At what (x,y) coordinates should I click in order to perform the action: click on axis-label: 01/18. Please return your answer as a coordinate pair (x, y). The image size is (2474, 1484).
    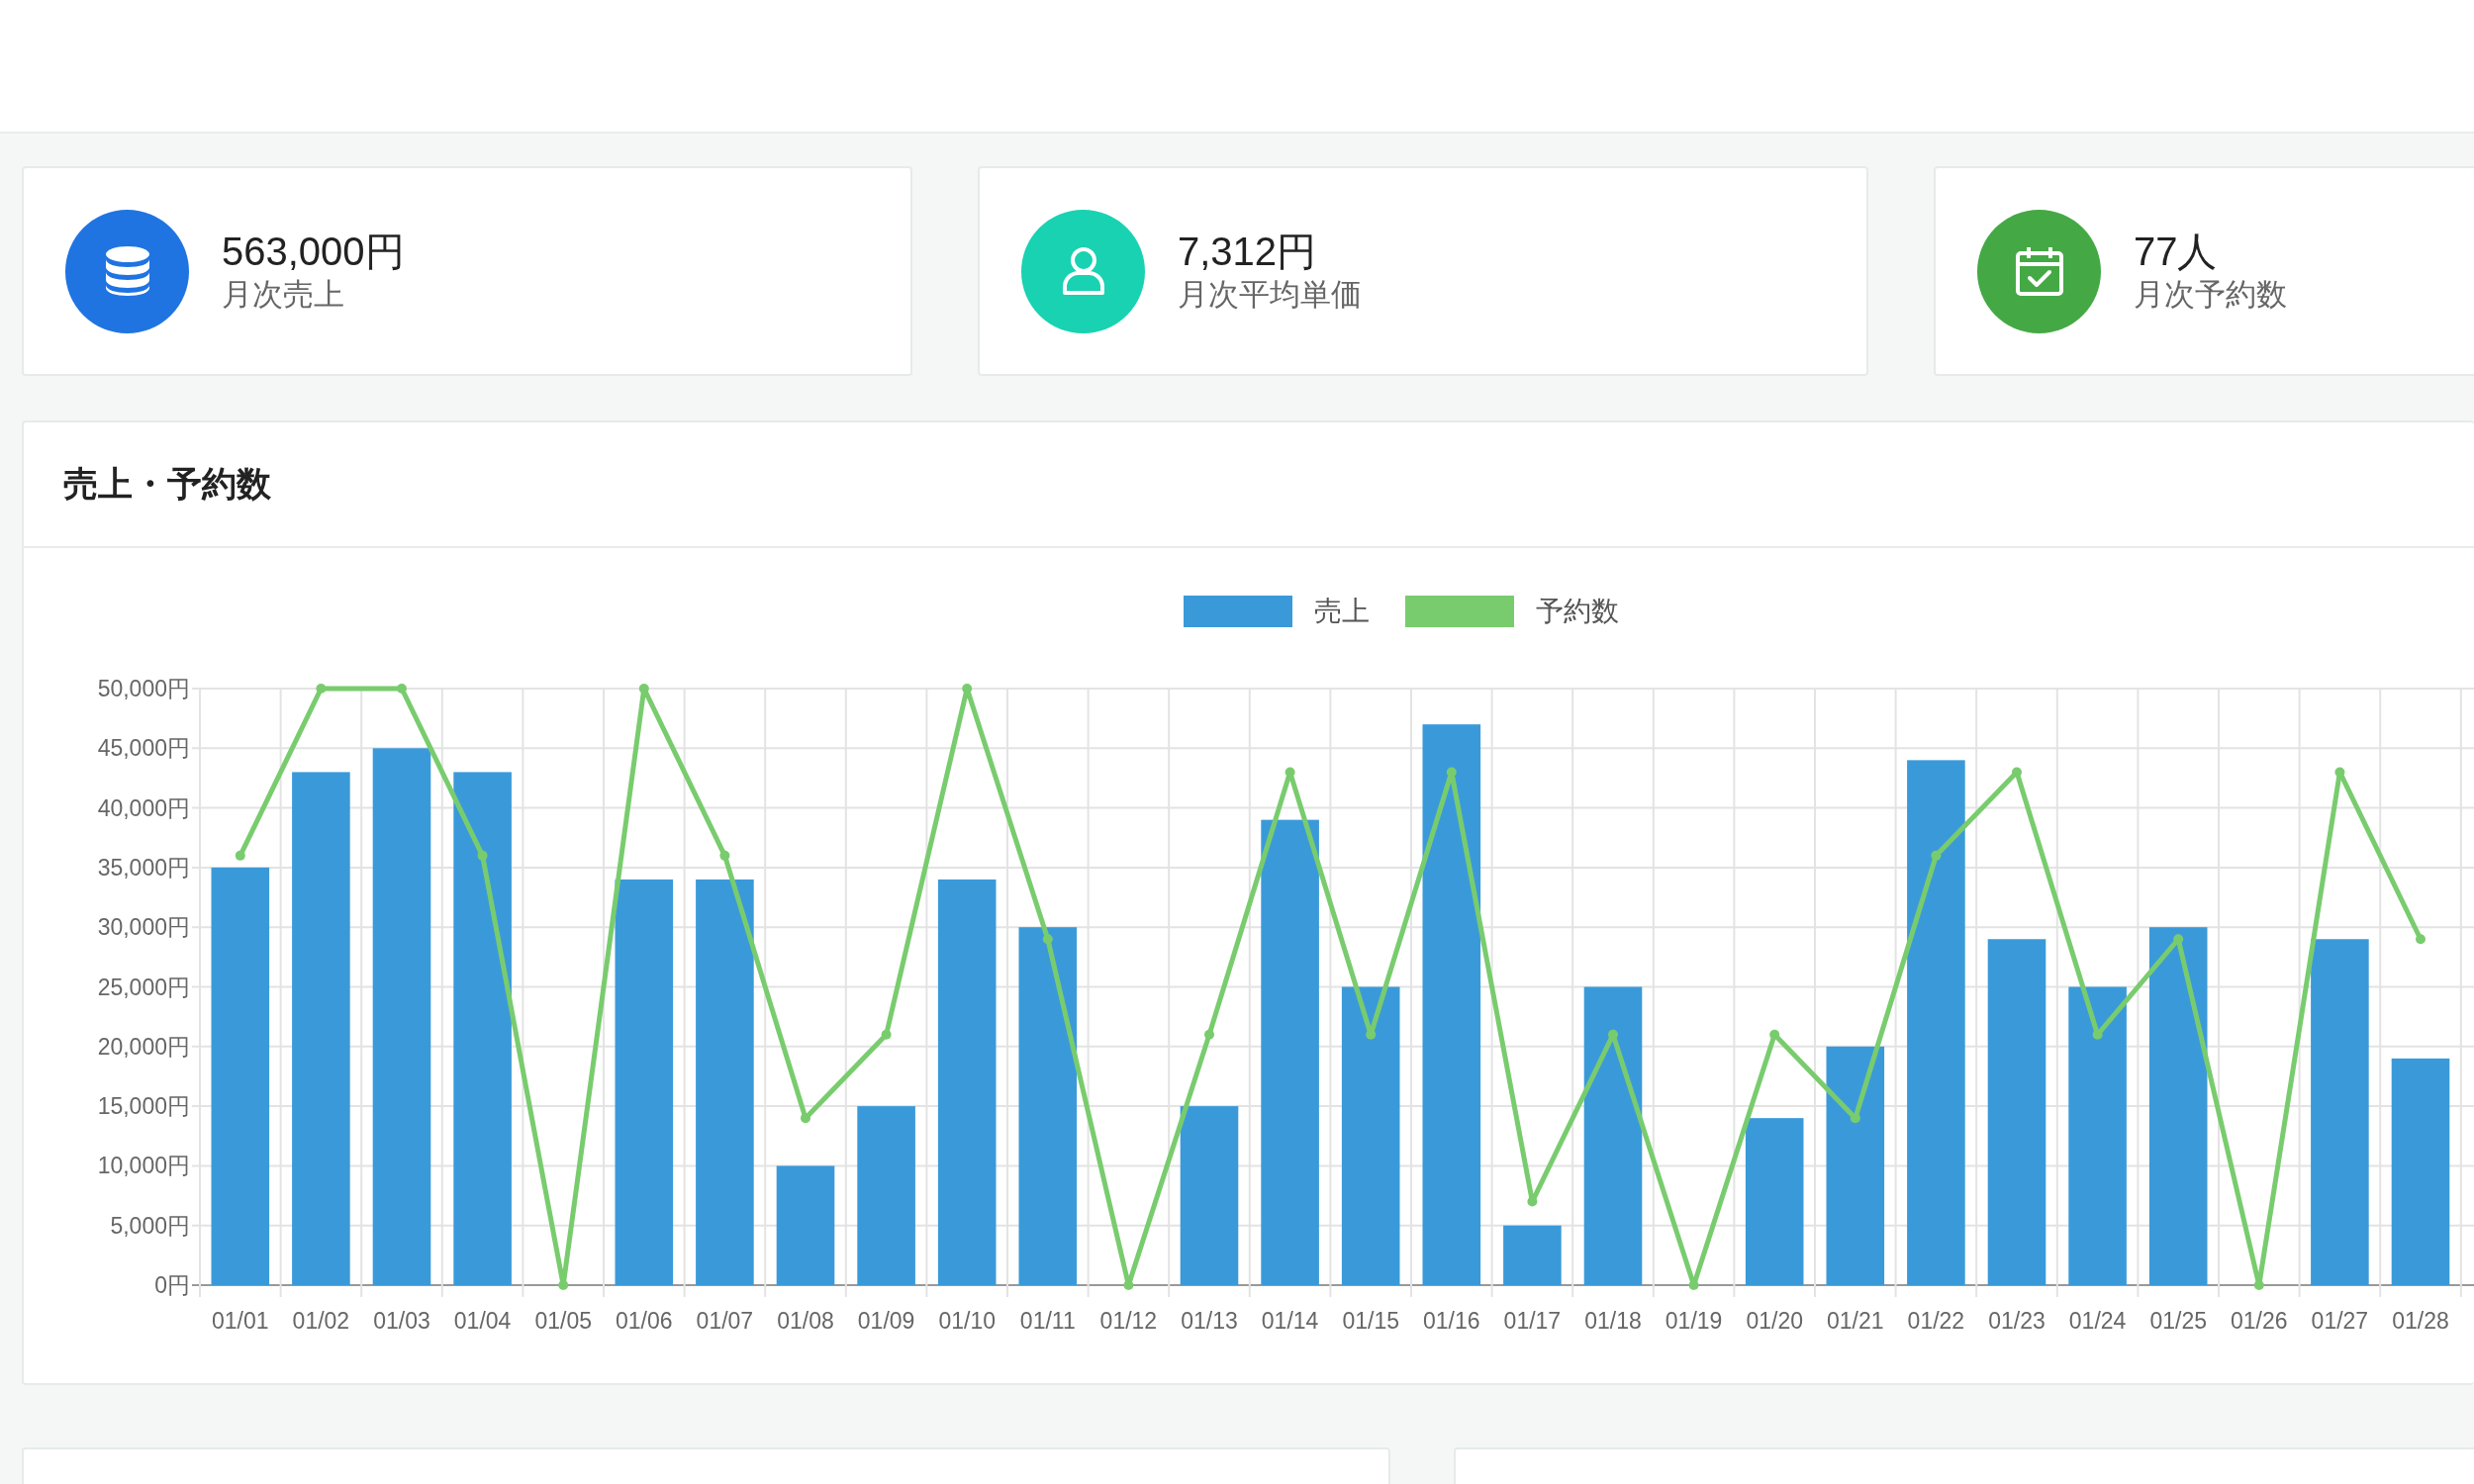
    Looking at the image, I should click on (1613, 1321).